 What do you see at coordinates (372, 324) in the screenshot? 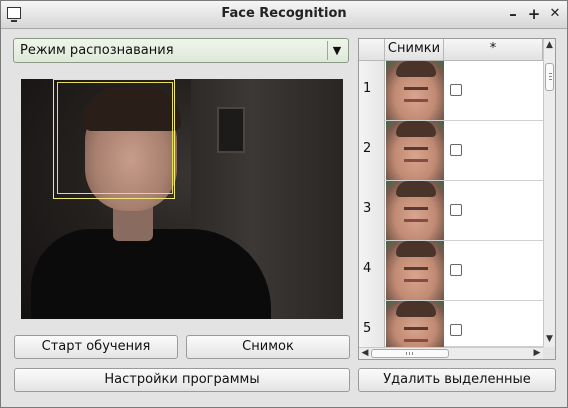
I see `row-header: 5` at bounding box center [372, 324].